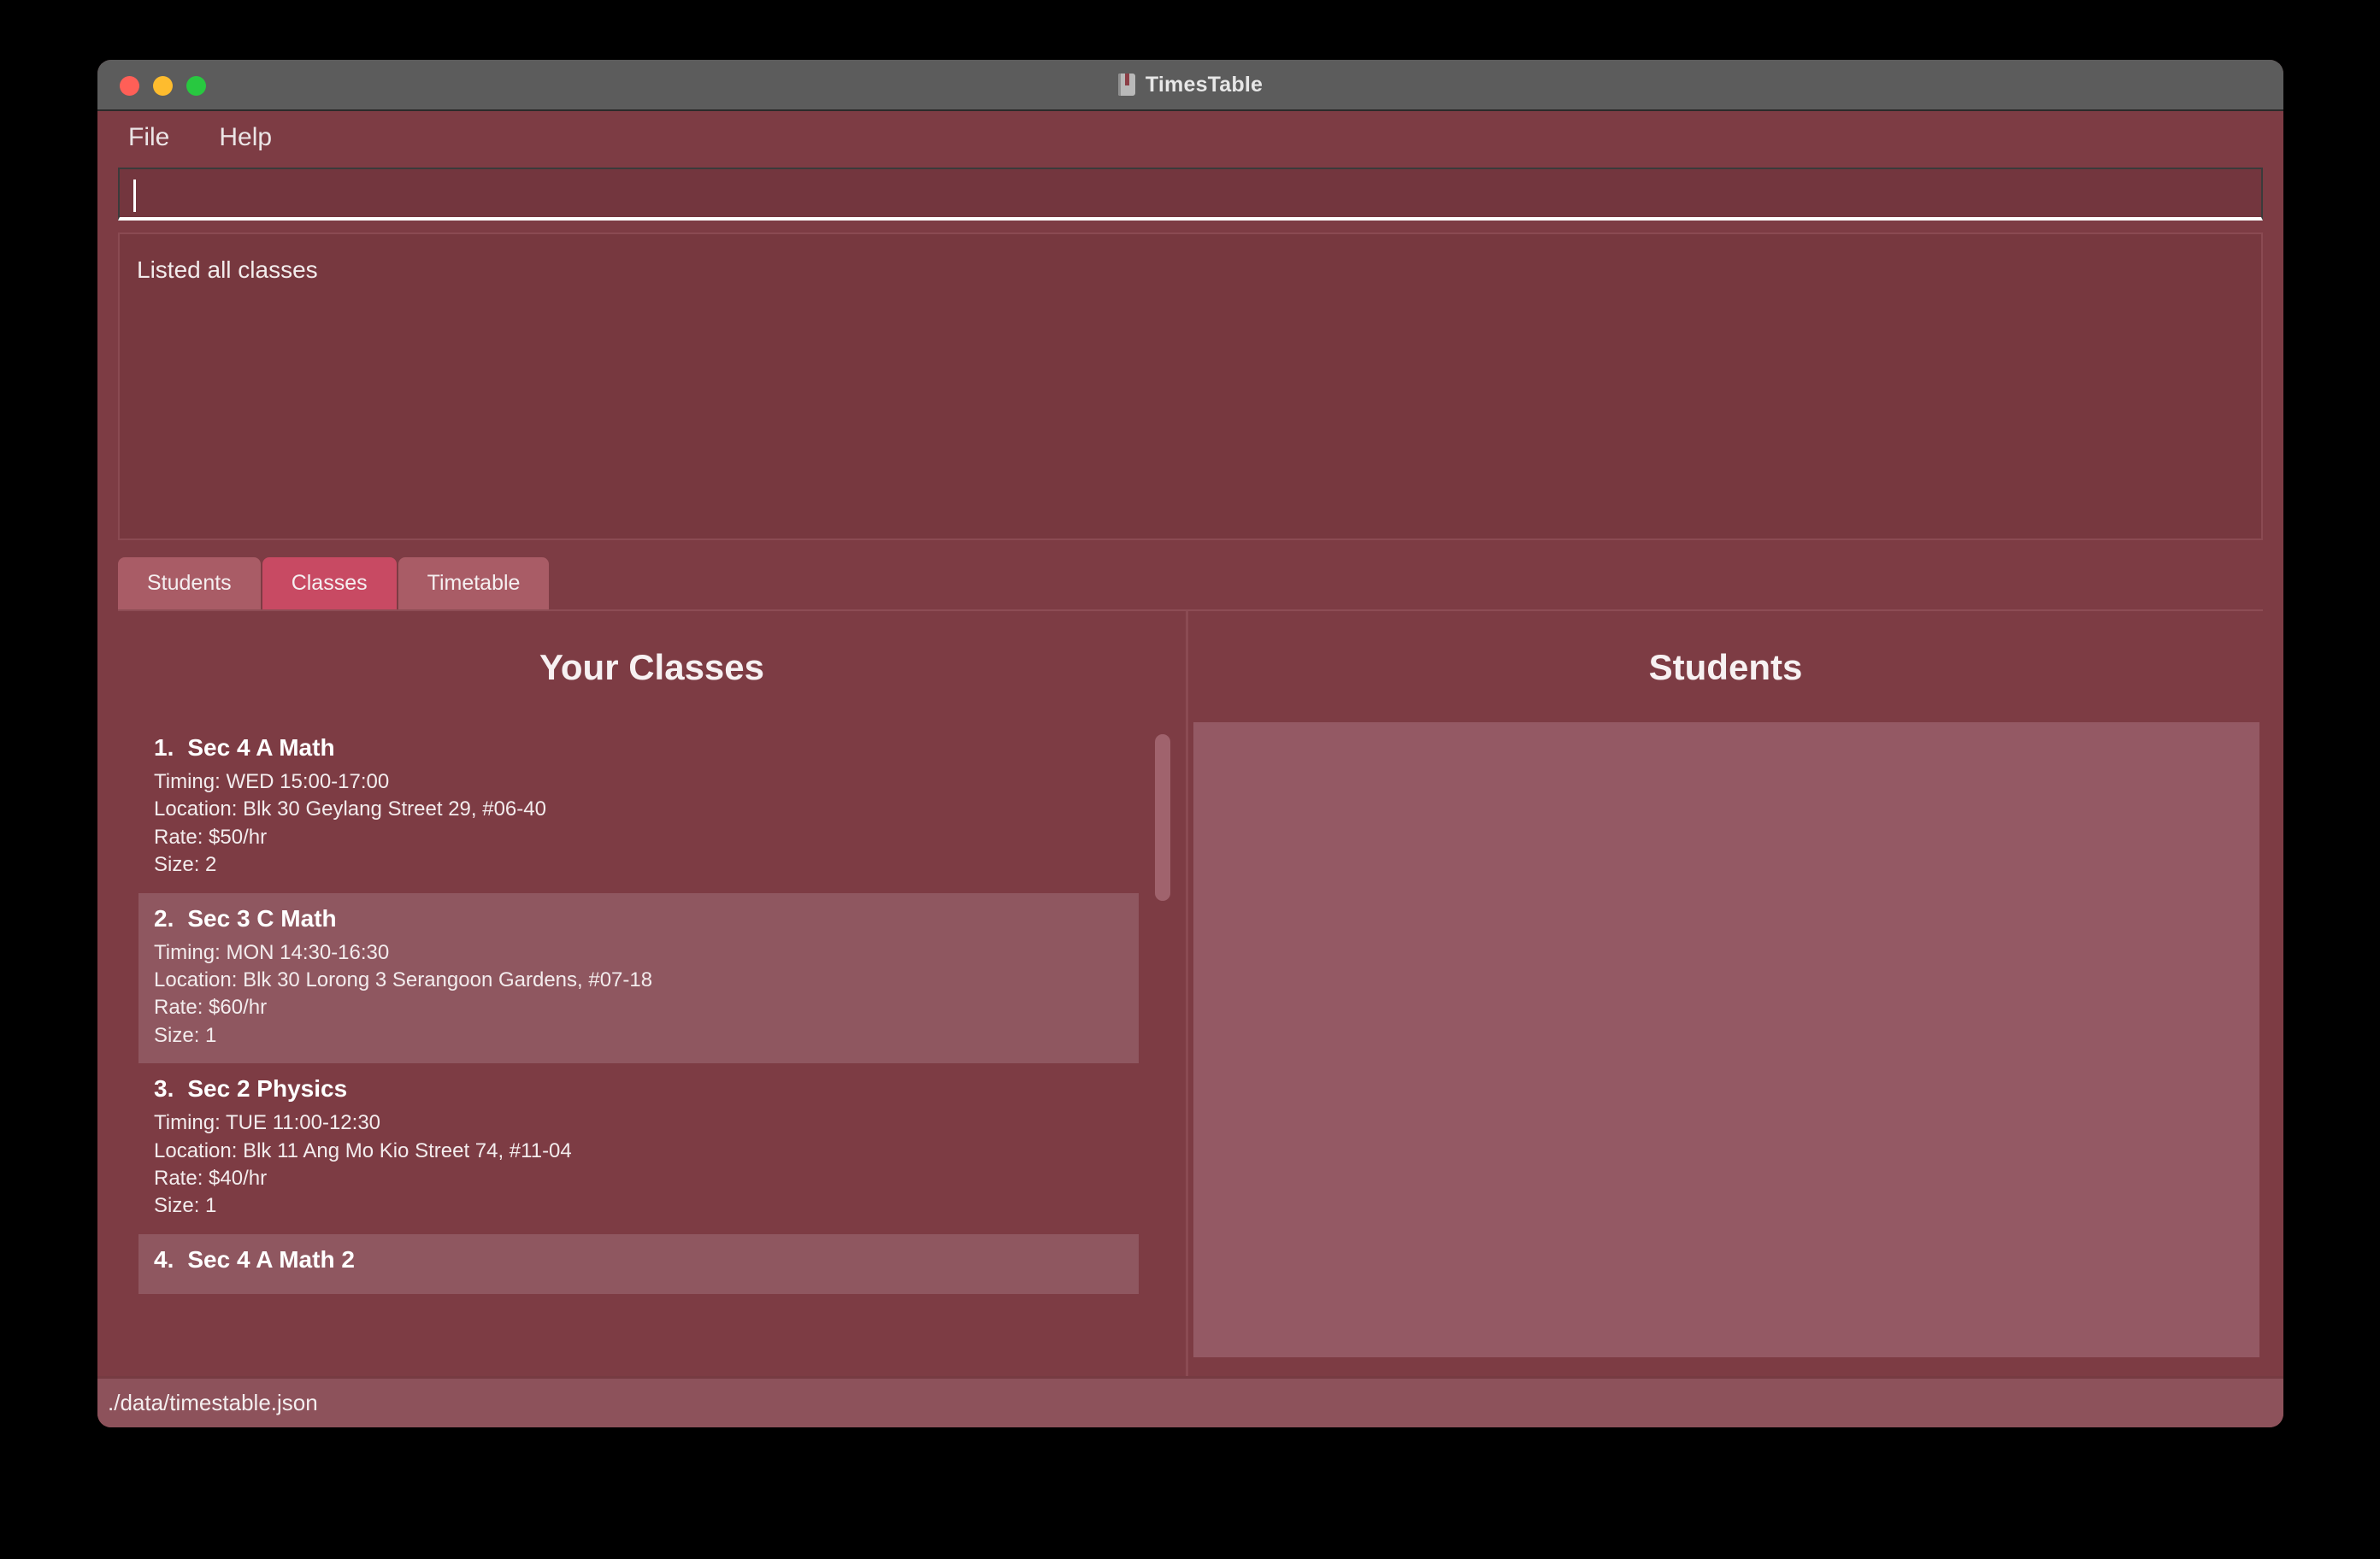  I want to click on class-timing: Timing: WED 15:00-17:00, so click(272, 781).